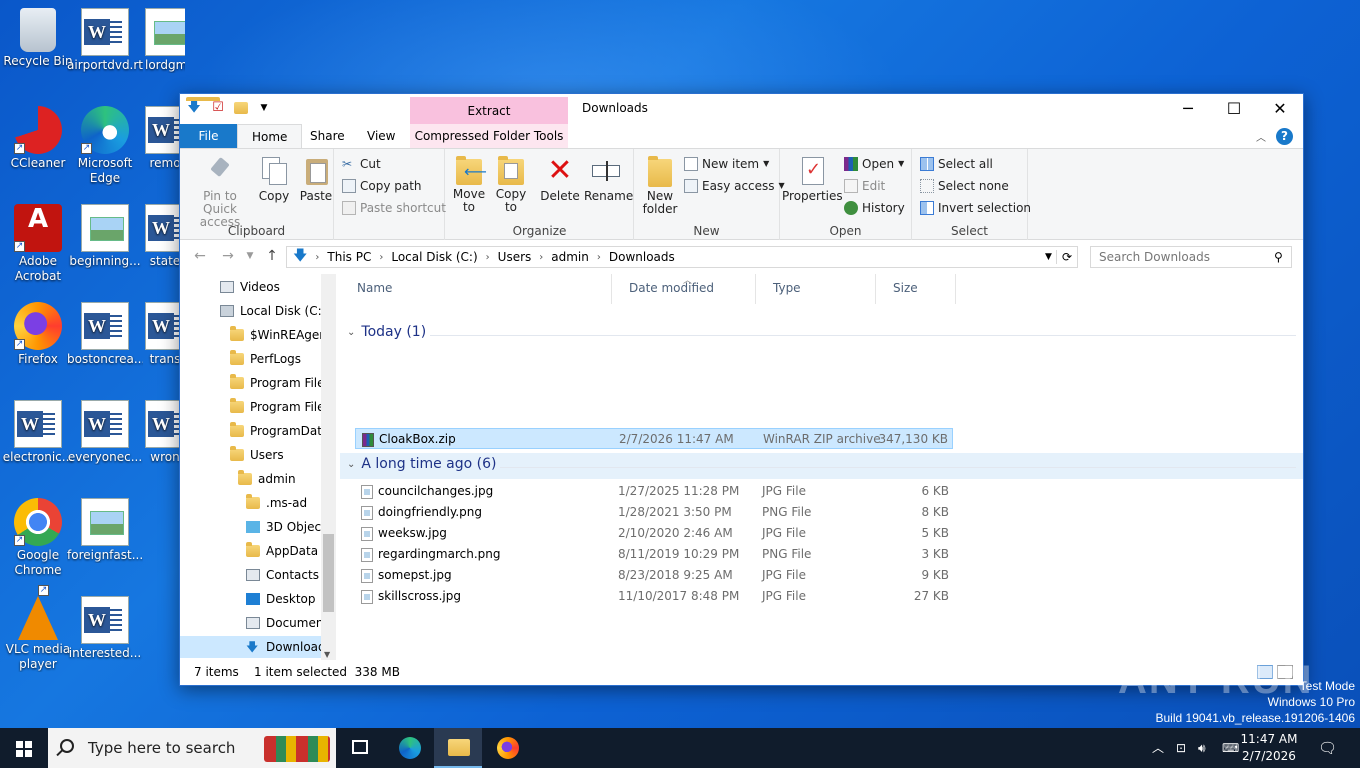  Describe the element at coordinates (220, 192) in the screenshot. I see `pin-quick-access-button: Pin to Quick access` at that location.